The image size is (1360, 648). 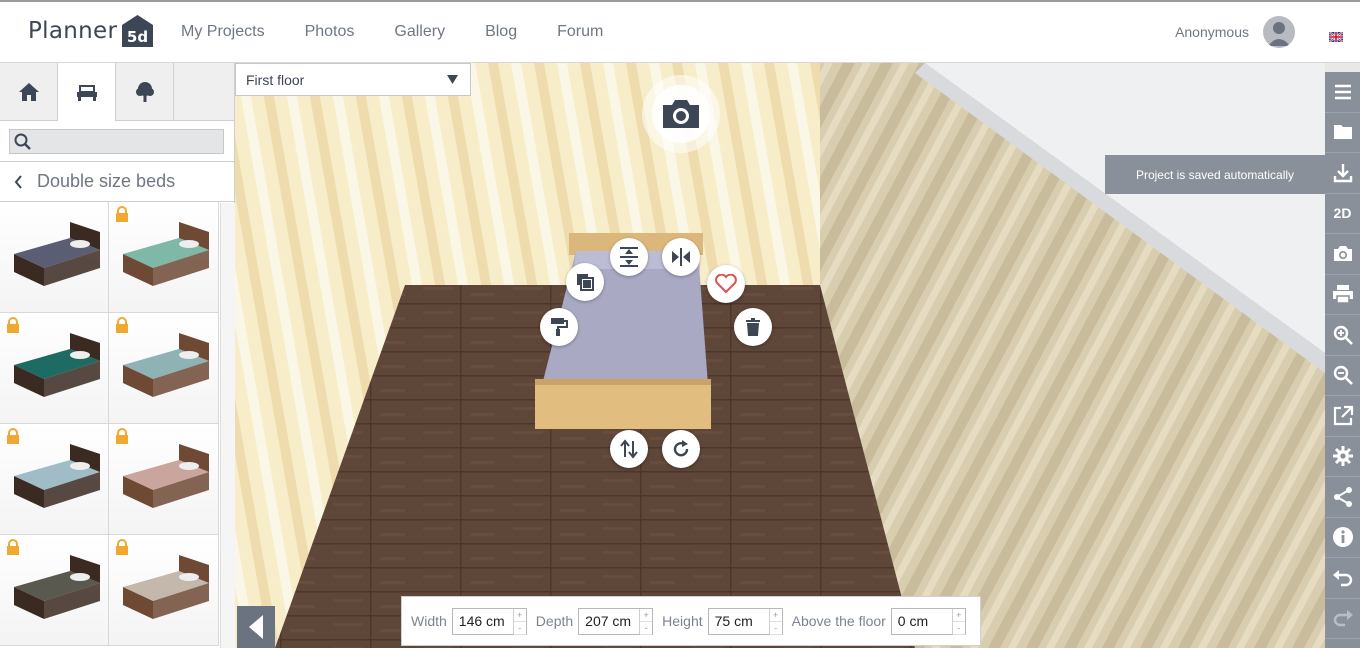 I want to click on nav-forum: Forum, so click(x=580, y=32).